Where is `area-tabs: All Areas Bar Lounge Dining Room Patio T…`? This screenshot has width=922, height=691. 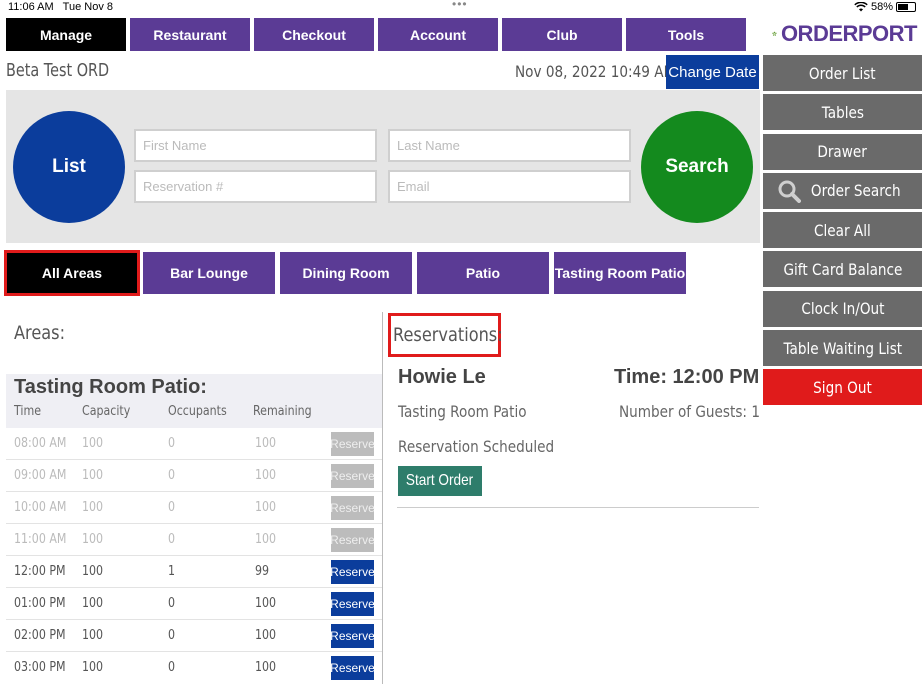
area-tabs: All Areas Bar Lounge Dining Room Patio T… is located at coordinates (345, 273).